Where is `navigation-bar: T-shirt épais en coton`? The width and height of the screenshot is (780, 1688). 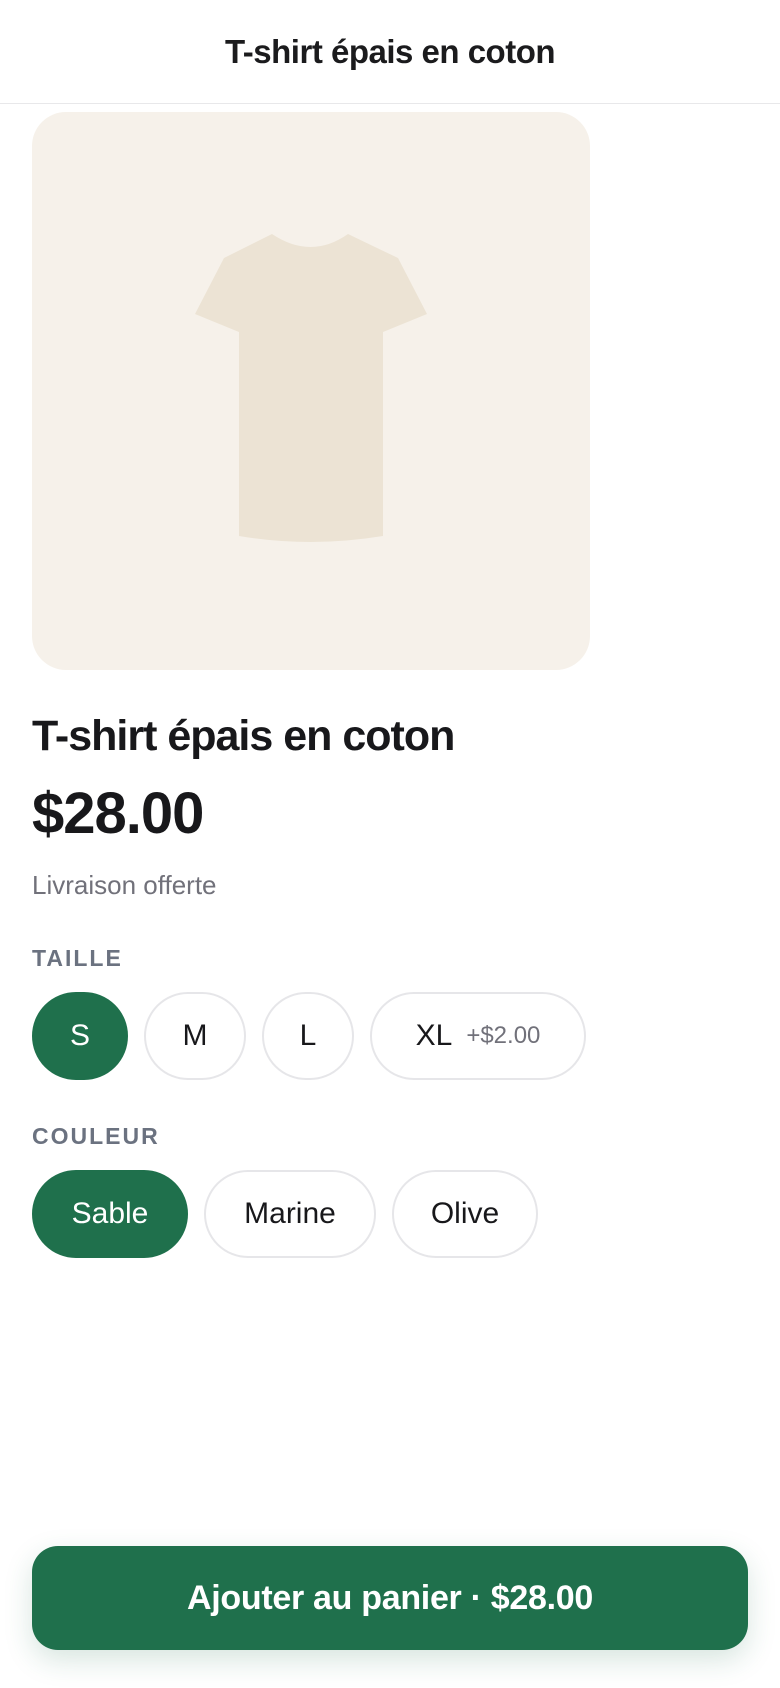 navigation-bar: T-shirt épais en coton is located at coordinates (390, 52).